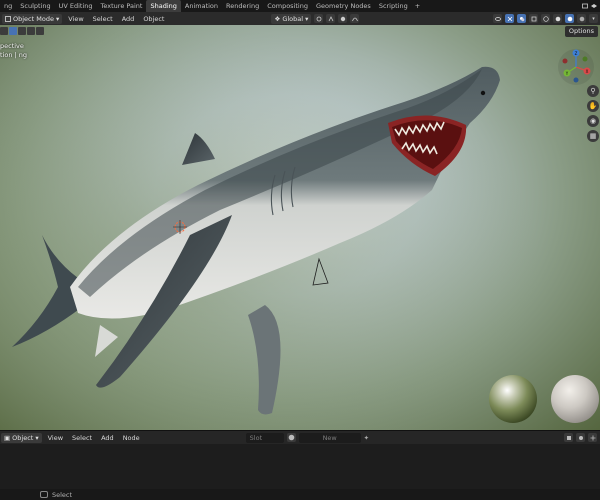 The height and width of the screenshot is (500, 600). I want to click on material-sphere-icon, so click(291, 437).